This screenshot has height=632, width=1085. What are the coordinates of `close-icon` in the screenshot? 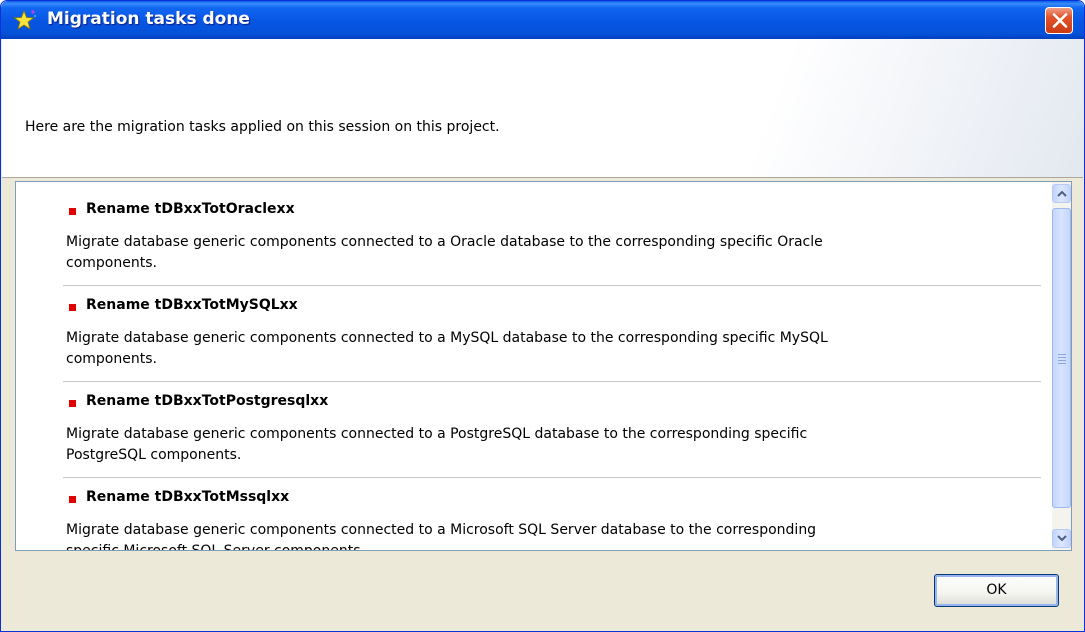 It's located at (1060, 20).